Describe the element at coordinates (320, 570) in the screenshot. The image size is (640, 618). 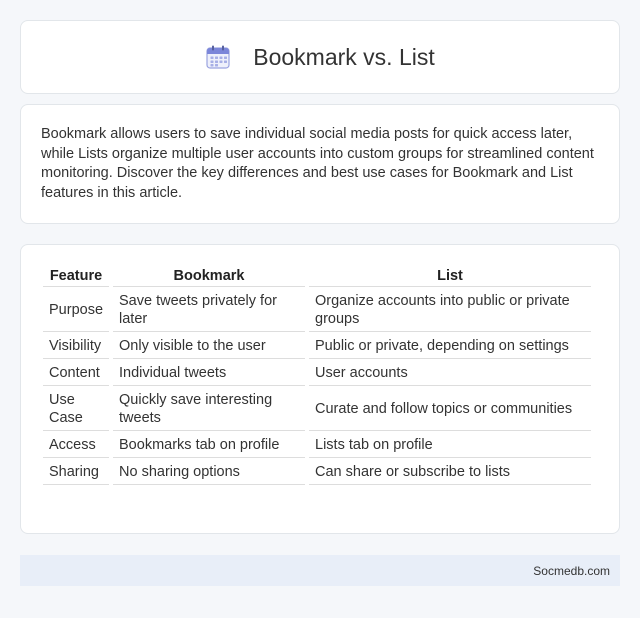
I see `footer: Socmedb.com` at that location.